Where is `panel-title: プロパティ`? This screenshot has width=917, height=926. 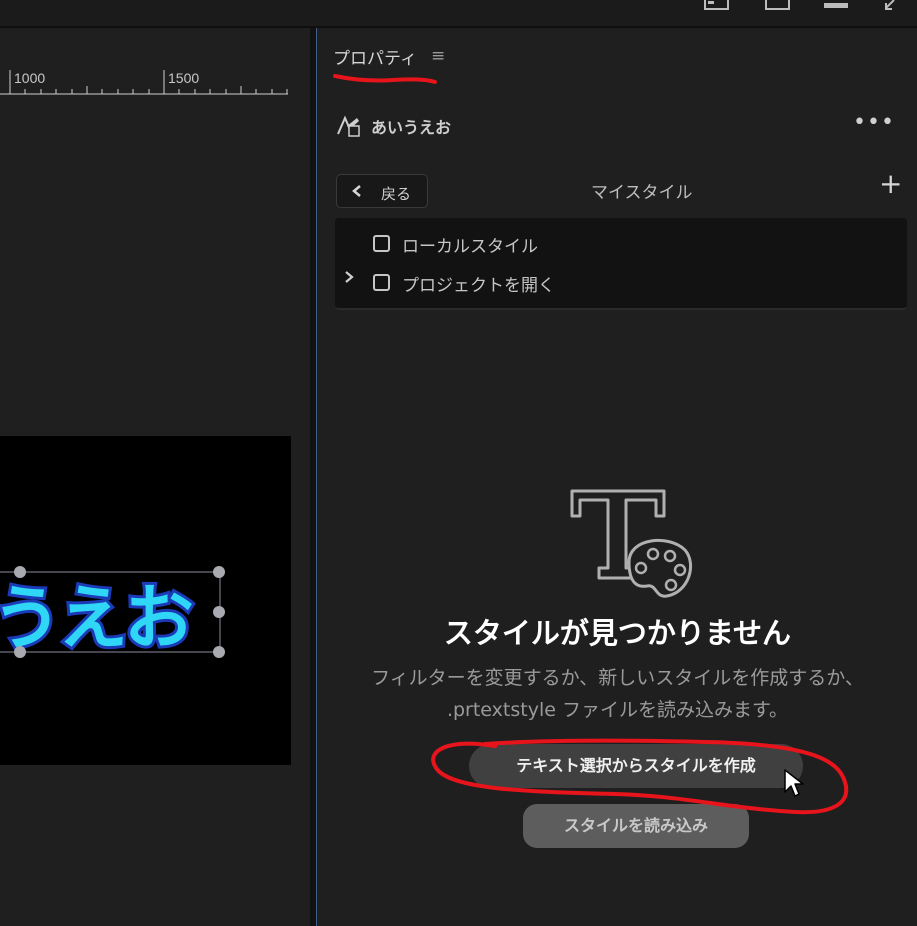
panel-title: プロパティ is located at coordinates (375, 59).